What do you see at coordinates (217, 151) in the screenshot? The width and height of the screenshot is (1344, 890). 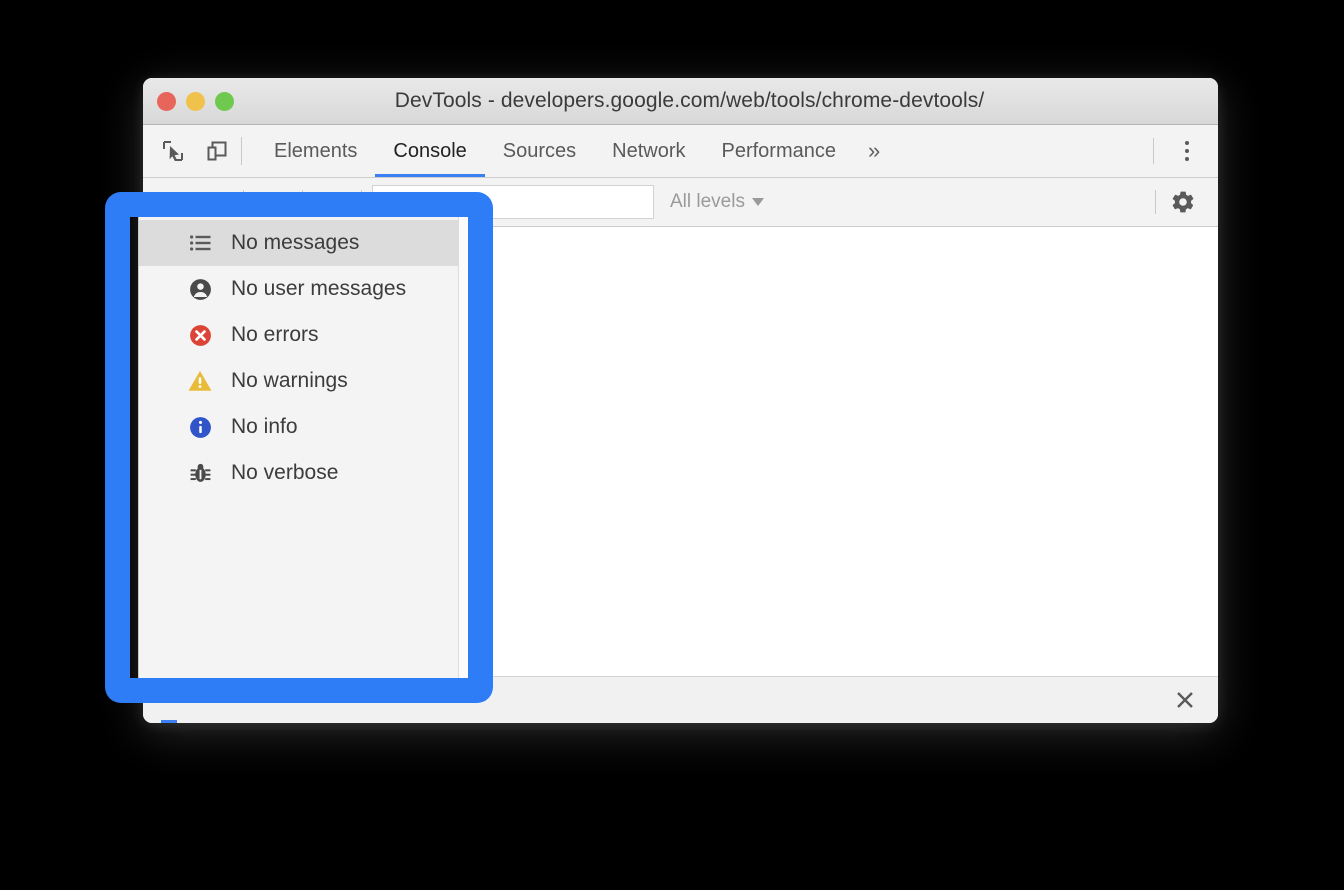 I see `device-toolbar-icon` at bounding box center [217, 151].